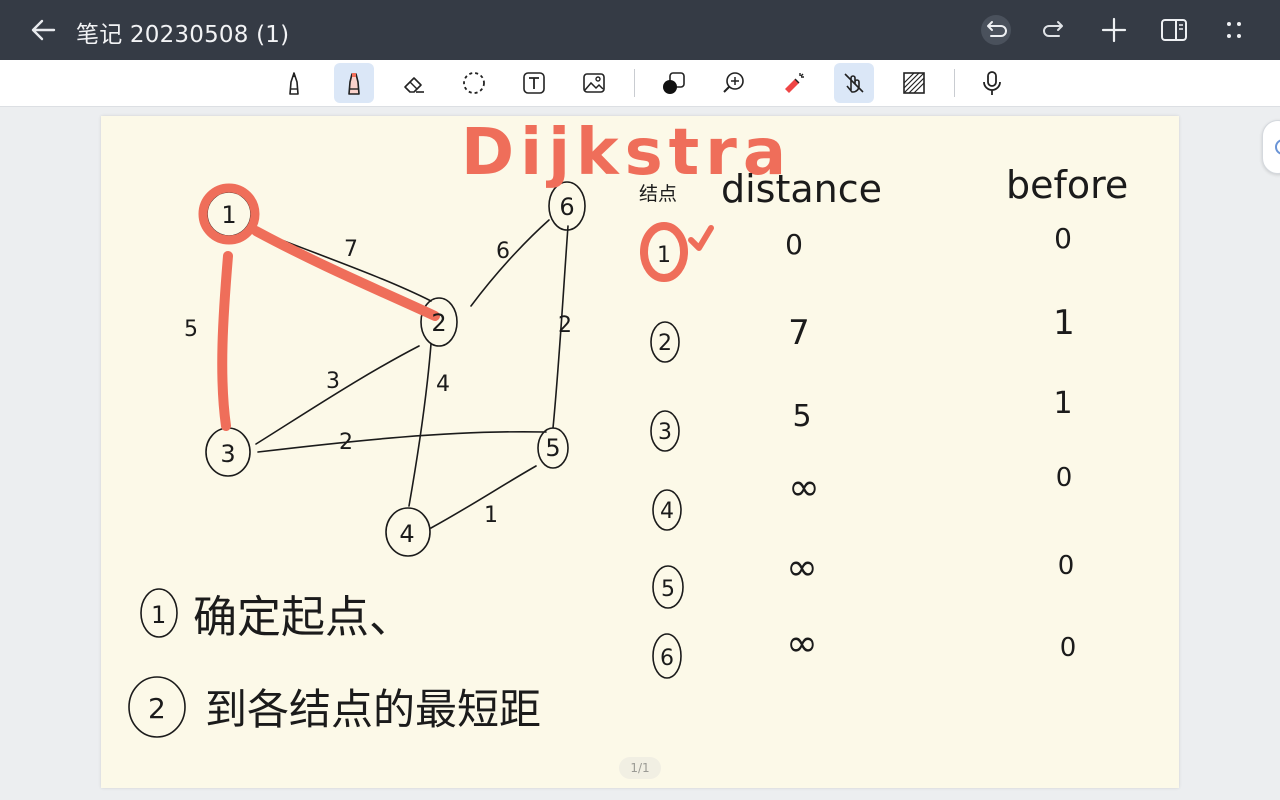 The image size is (1280, 800). I want to click on finger-draw-icon, so click(854, 83).